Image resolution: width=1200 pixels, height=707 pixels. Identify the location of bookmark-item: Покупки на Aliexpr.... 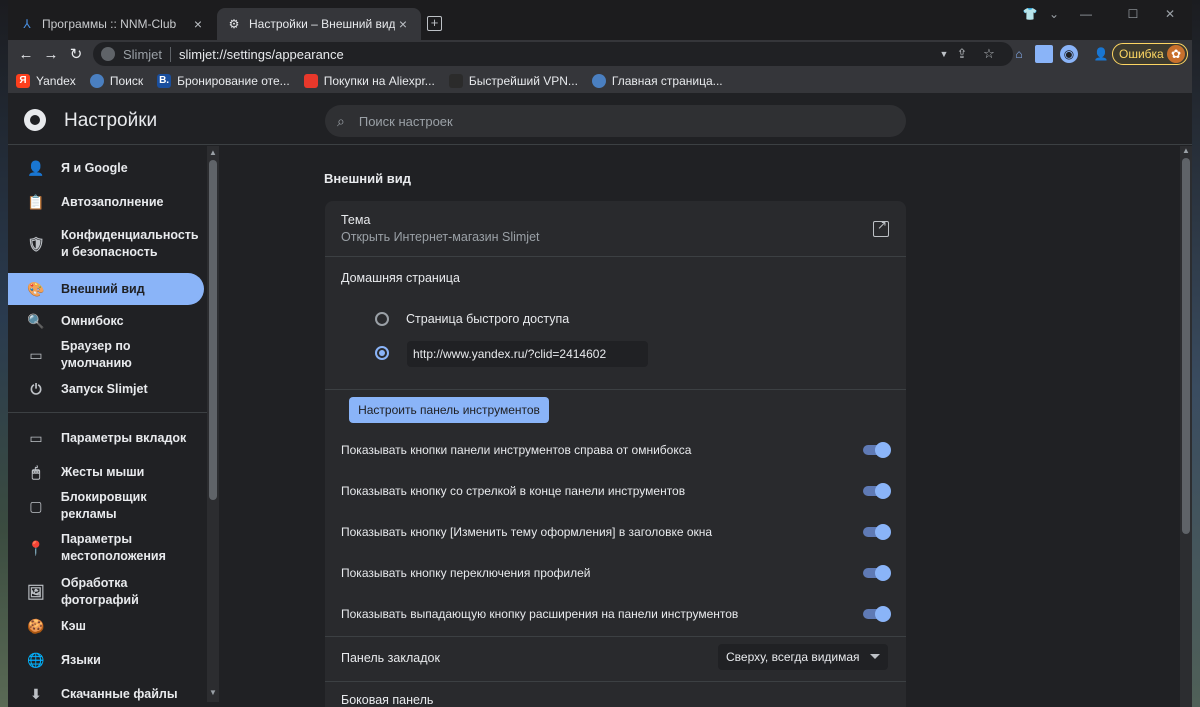
(369, 80).